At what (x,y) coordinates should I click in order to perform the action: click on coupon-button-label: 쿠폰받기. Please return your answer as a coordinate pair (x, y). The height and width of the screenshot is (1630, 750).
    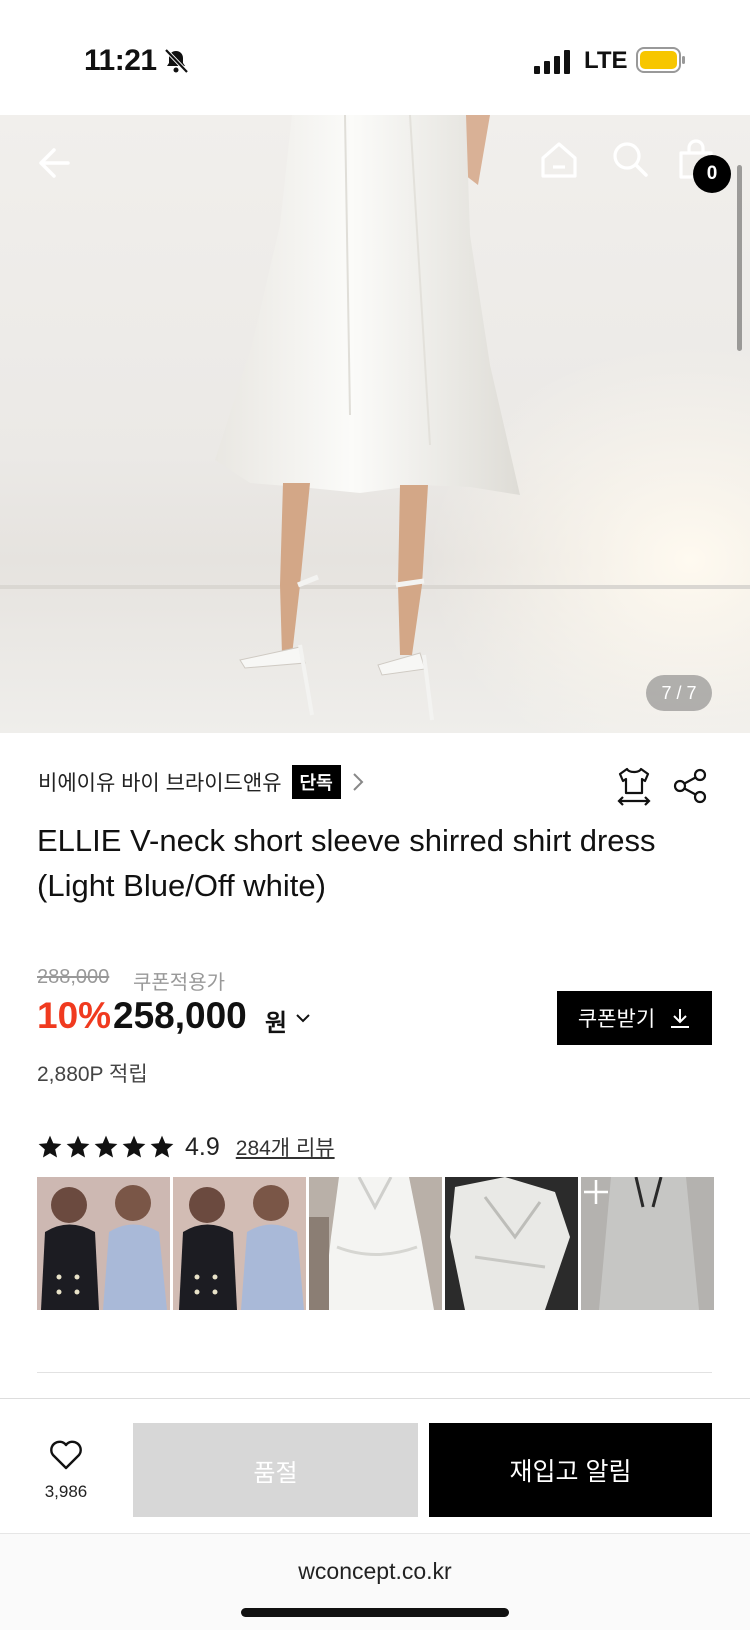
    Looking at the image, I should click on (616, 1019).